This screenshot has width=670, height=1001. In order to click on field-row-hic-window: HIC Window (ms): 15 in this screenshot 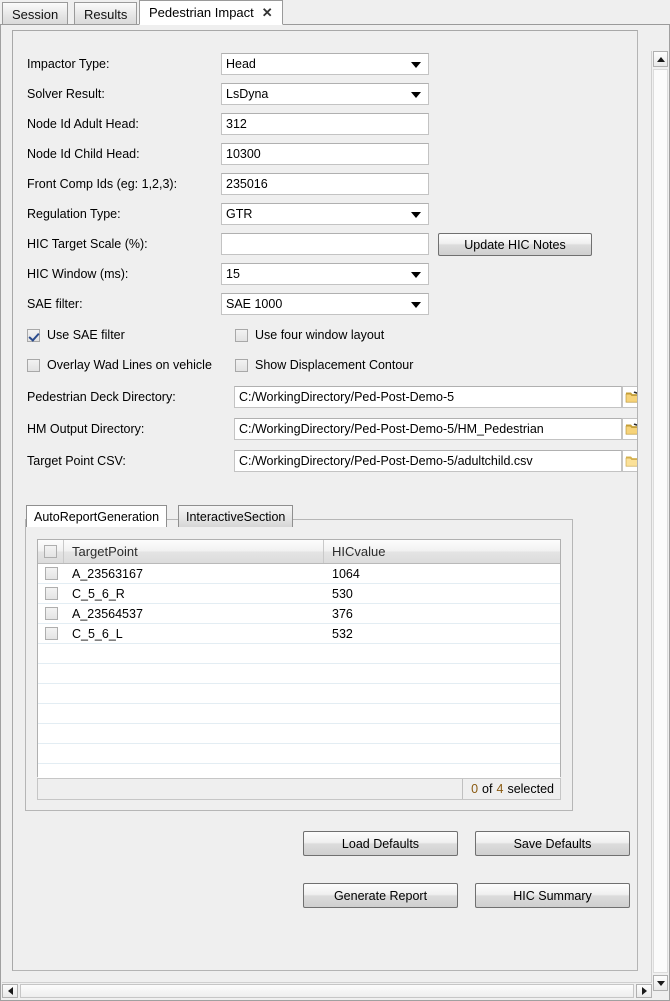, I will do `click(325, 274)`.